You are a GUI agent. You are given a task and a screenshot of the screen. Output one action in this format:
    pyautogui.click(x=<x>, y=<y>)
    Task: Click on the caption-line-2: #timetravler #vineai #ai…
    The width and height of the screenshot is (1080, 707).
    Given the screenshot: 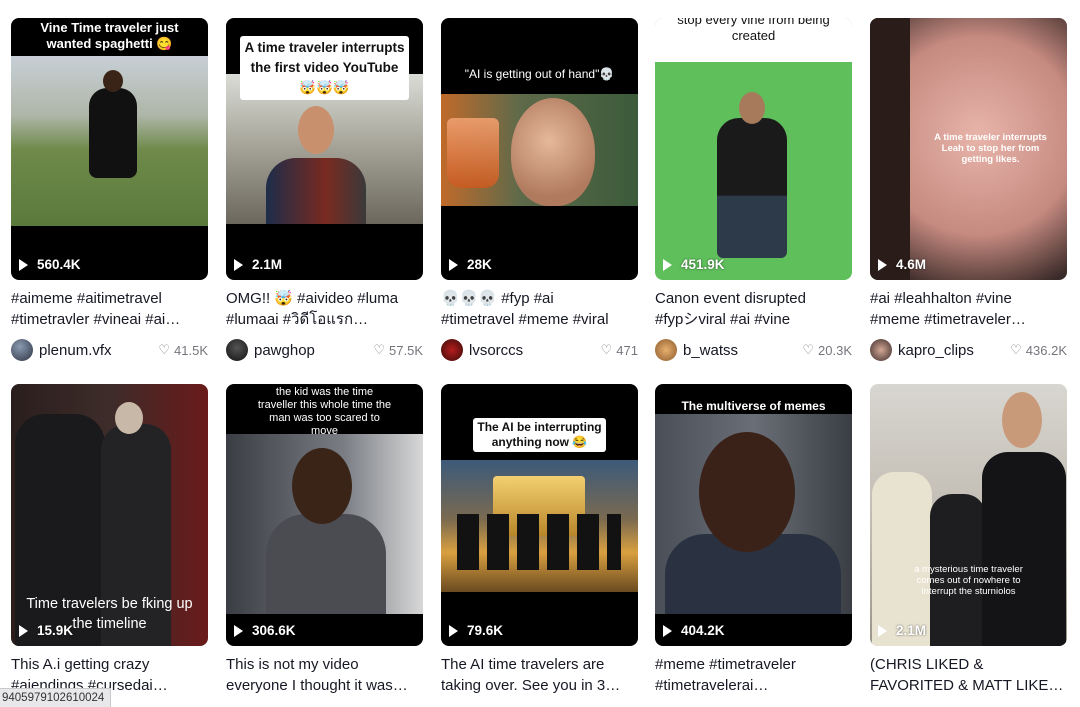 What is the action you would take?
    pyautogui.click(x=96, y=319)
    